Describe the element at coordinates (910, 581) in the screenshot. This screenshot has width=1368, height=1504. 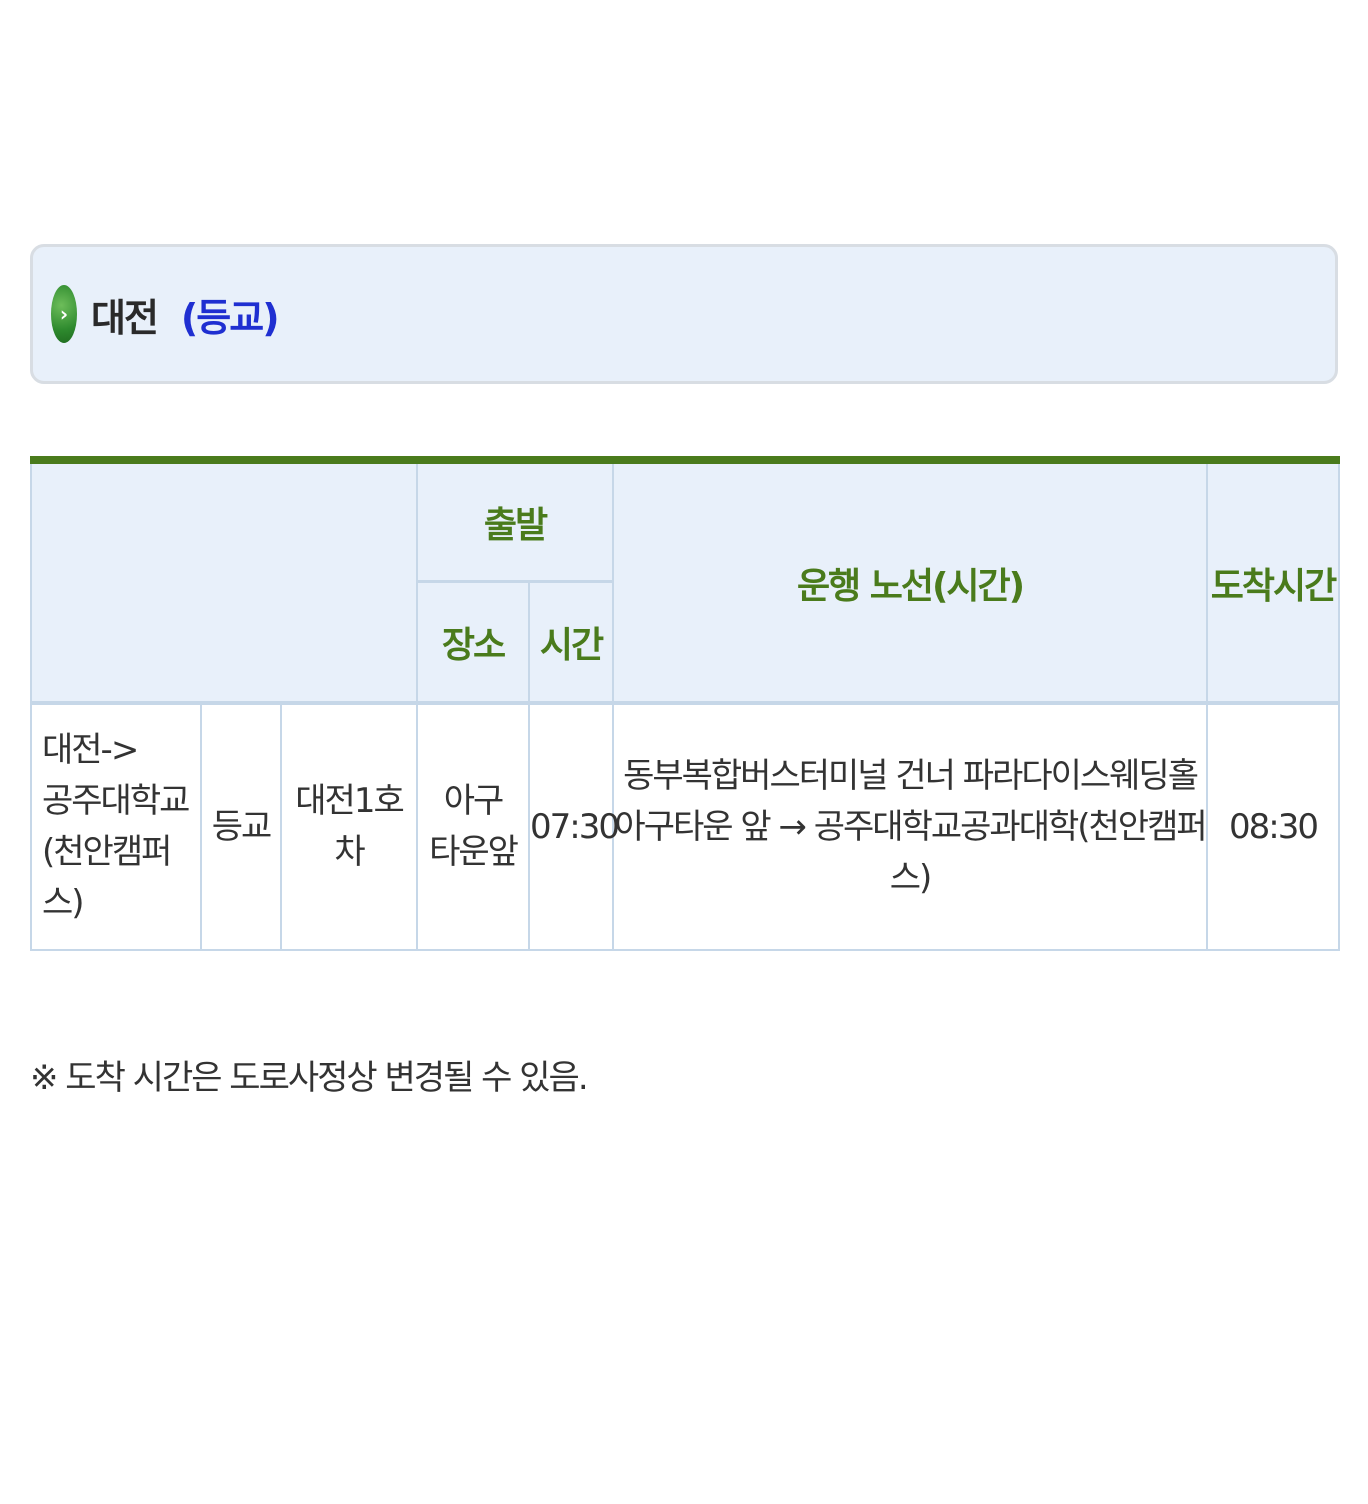
I see `header-route: 운행 노선(시간)` at that location.